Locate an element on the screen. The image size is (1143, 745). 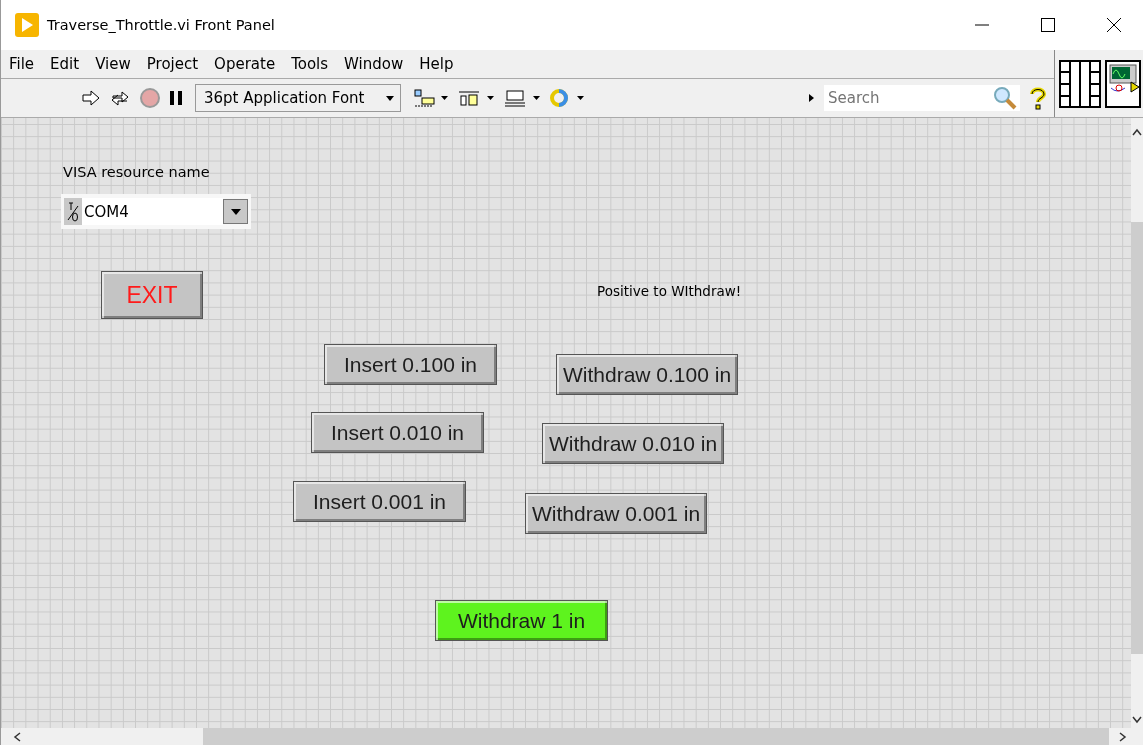
move-button: Withdraw 0.010 in is located at coordinates (633, 443).